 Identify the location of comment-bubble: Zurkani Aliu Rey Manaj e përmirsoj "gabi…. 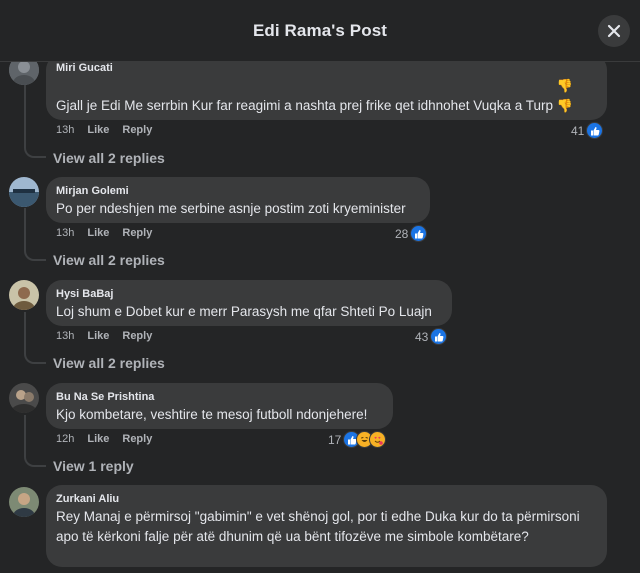
(326, 526).